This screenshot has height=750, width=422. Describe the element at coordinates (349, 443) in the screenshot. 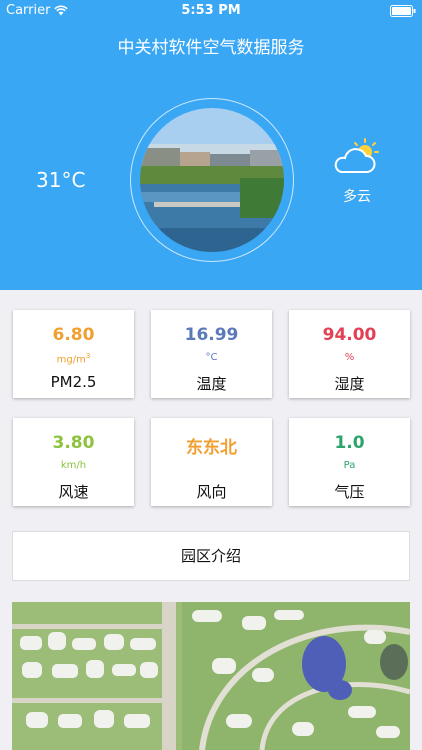

I see `metric-value: 1.0` at that location.